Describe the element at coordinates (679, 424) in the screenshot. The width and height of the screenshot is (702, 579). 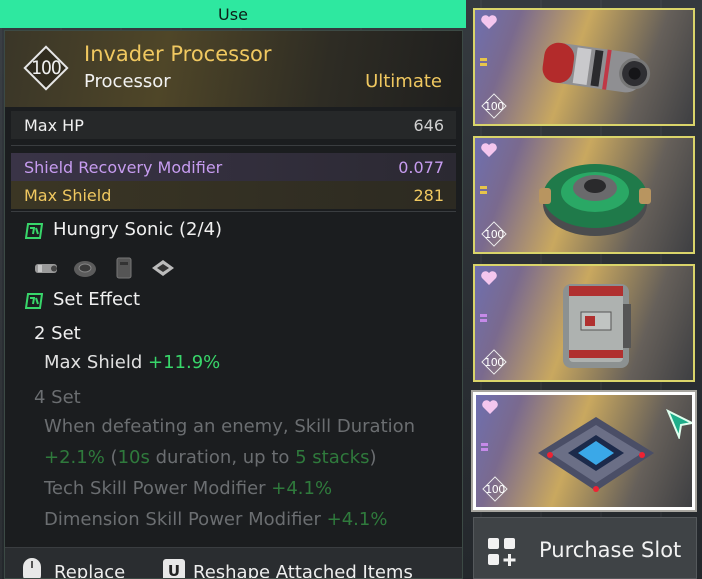
I see `mouse-cursor-icon` at that location.